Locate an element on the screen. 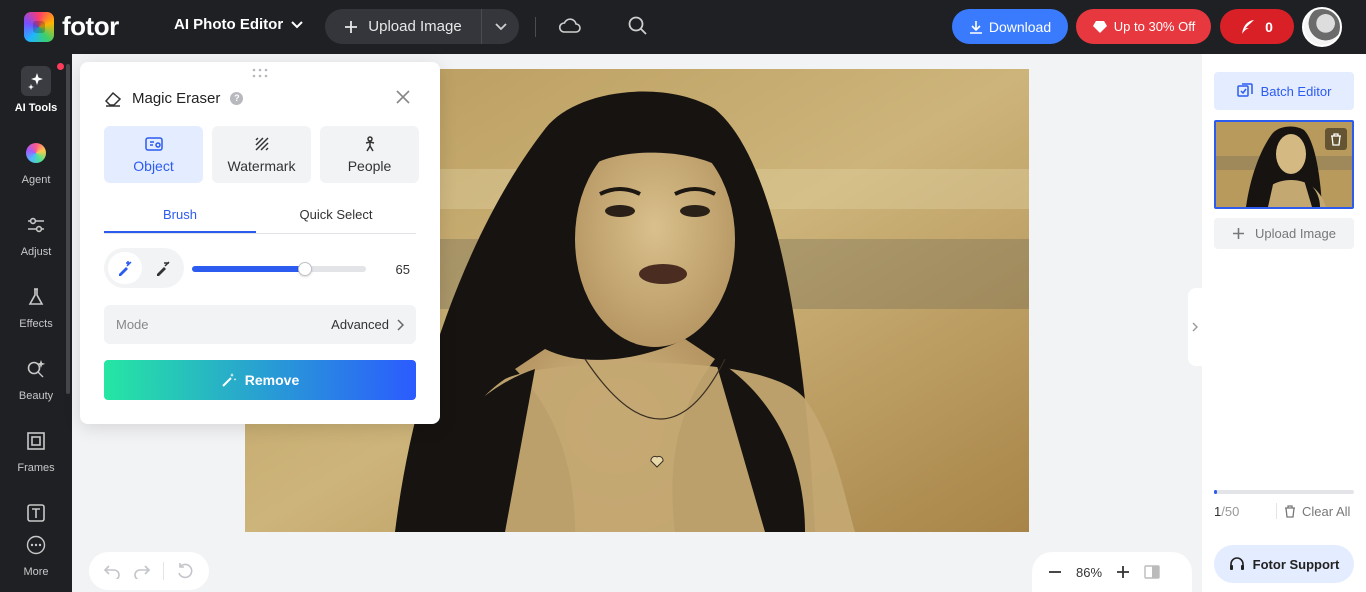 This screenshot has width=1366, height=592. mode-label: Mode is located at coordinates (132, 324).